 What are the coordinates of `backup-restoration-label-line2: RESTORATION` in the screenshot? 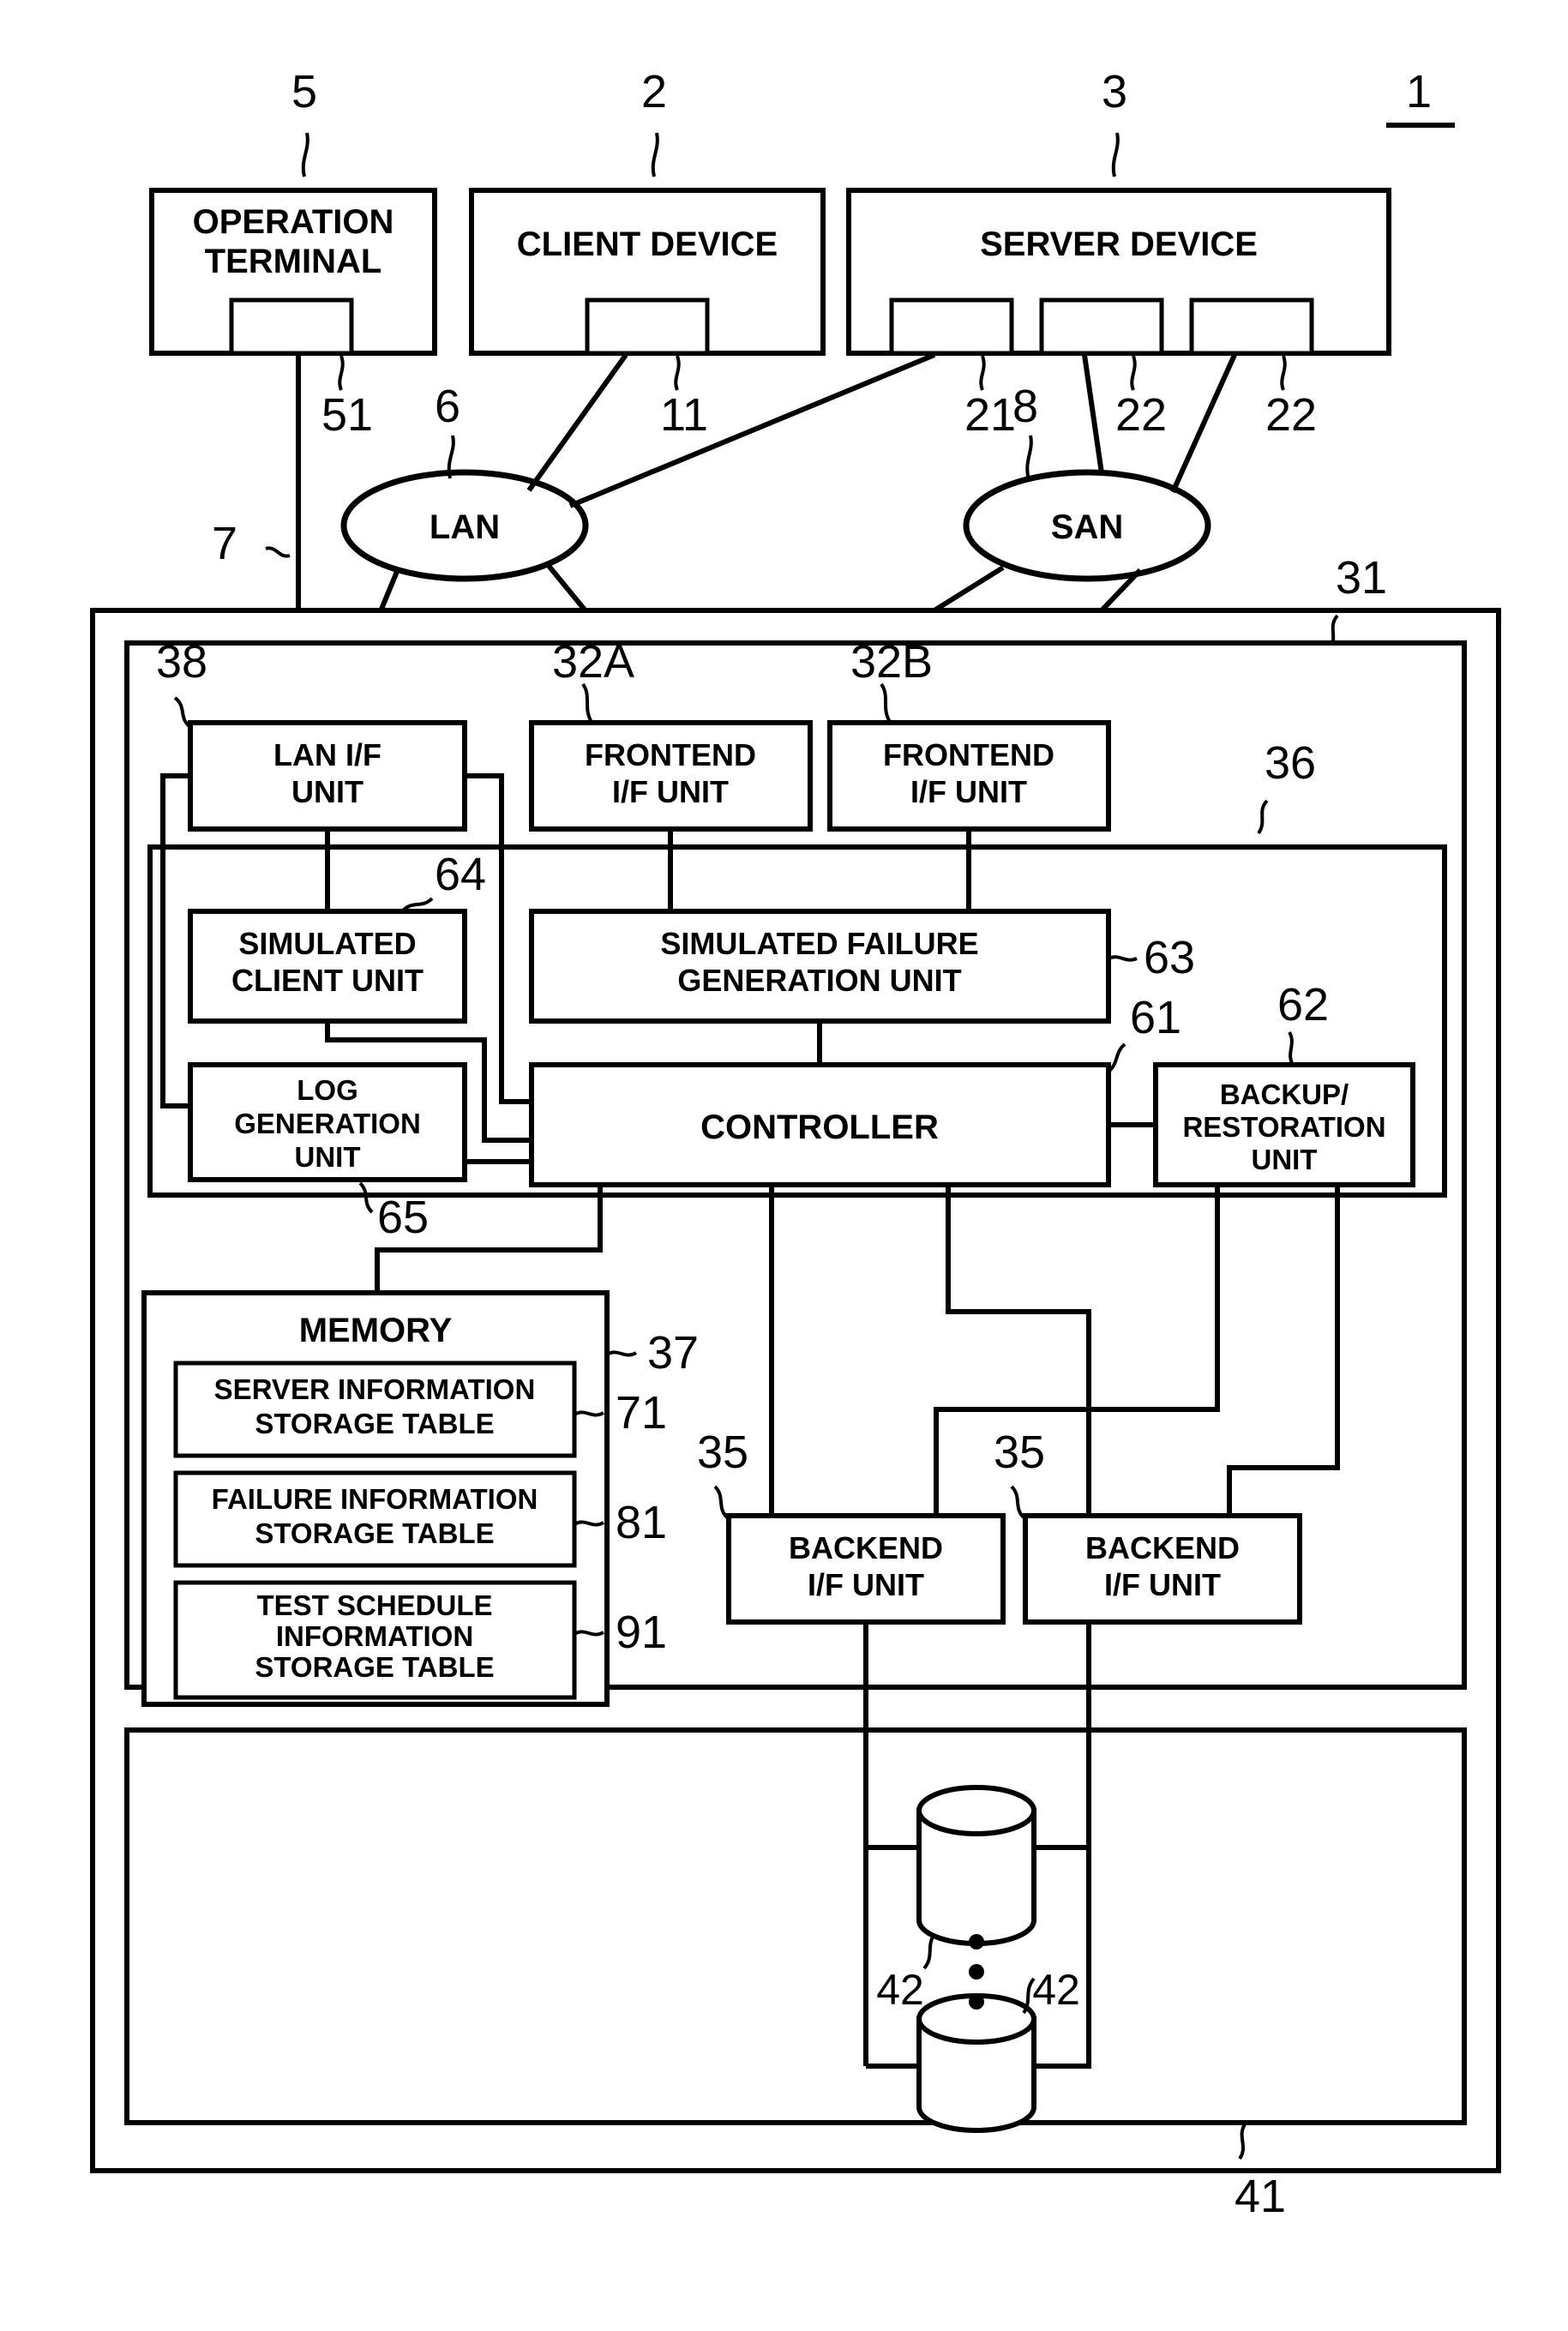 It's located at (1283, 1127).